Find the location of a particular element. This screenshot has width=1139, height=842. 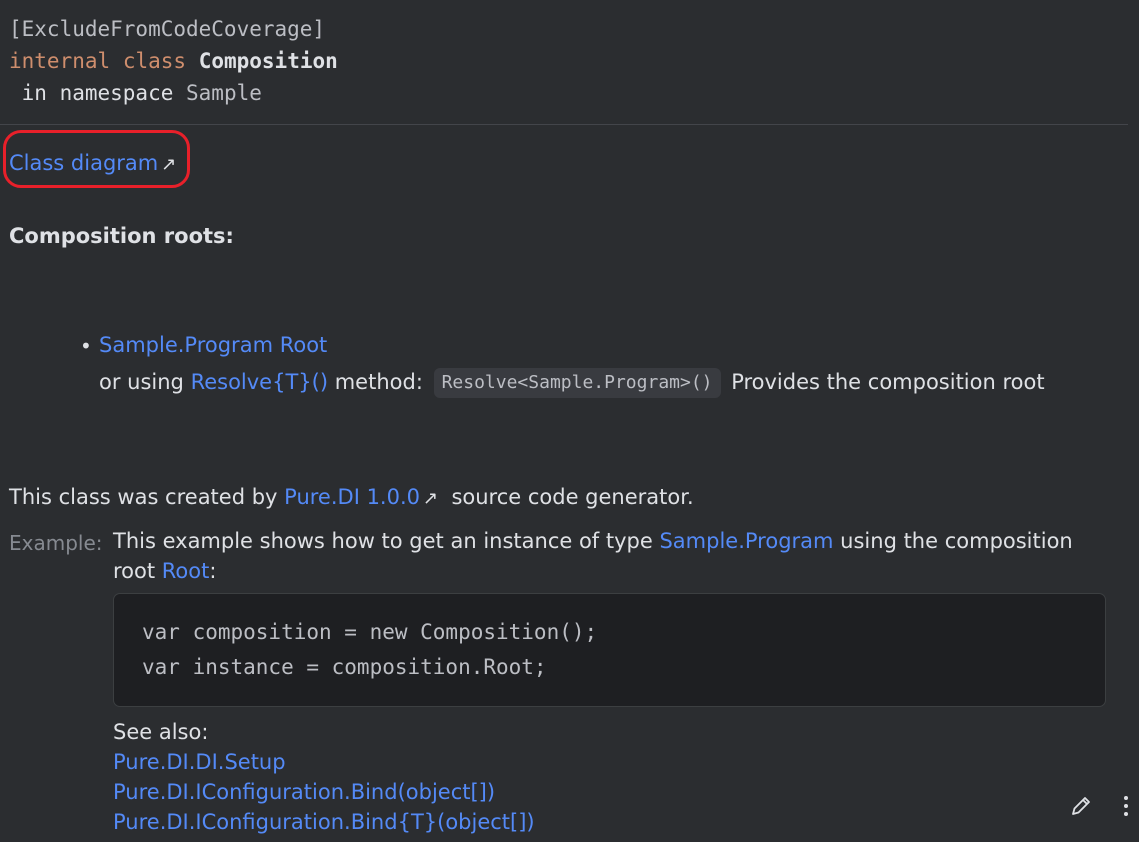

code-line: var instance = composition.Root; is located at coordinates (344, 667).